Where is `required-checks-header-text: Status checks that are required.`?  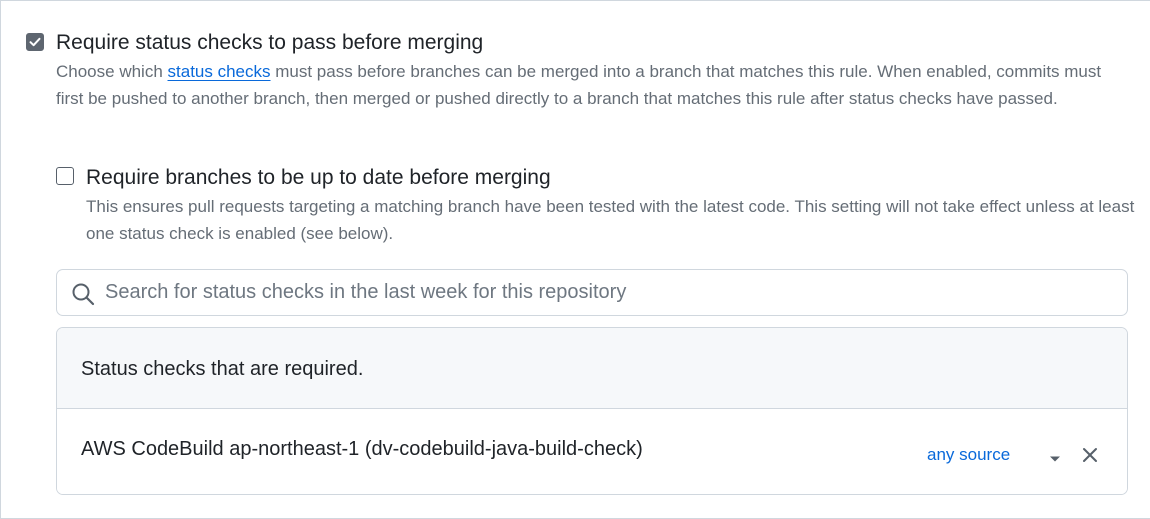 required-checks-header-text: Status checks that are required. is located at coordinates (222, 369).